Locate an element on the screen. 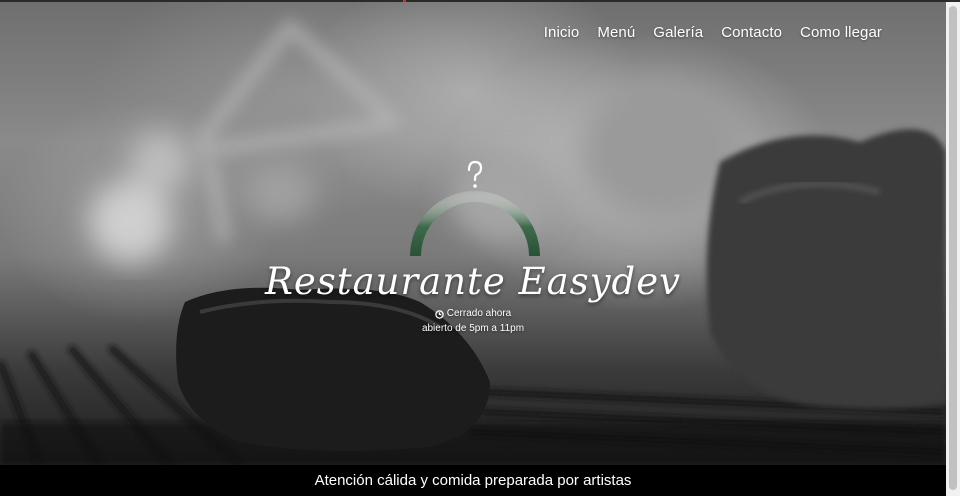  nav-menu: Menú is located at coordinates (616, 32).